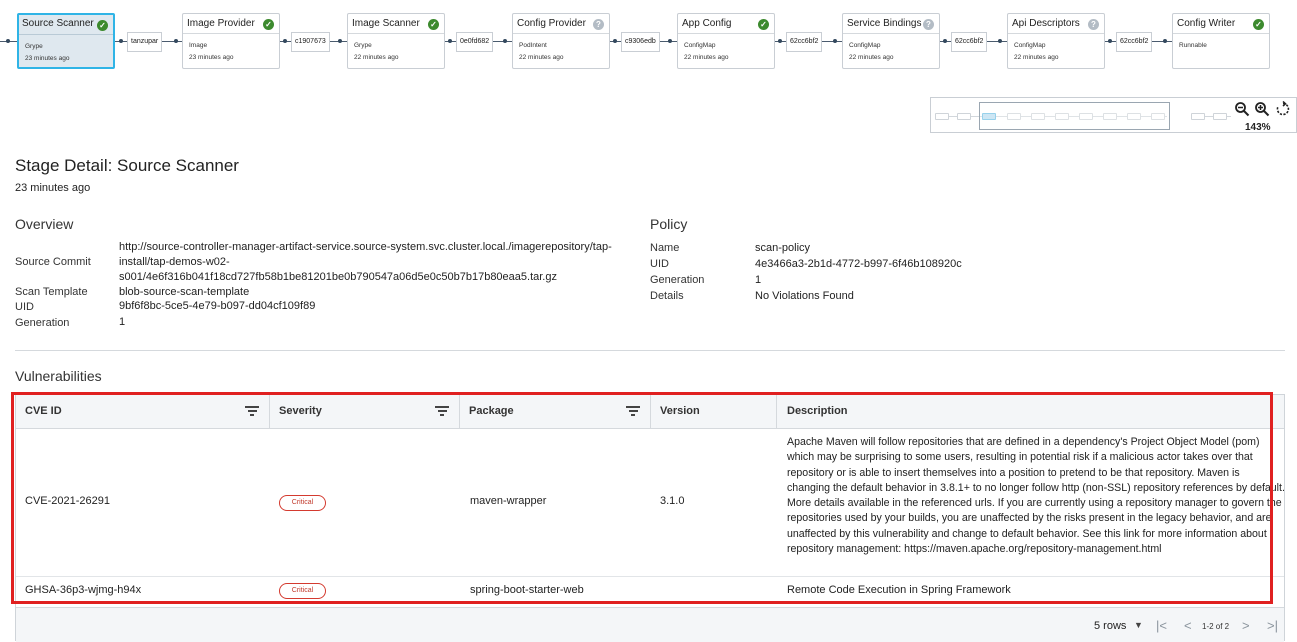 This screenshot has width=1297, height=642. What do you see at coordinates (659, 264) in the screenshot?
I see `policy-uid-label: UID` at bounding box center [659, 264].